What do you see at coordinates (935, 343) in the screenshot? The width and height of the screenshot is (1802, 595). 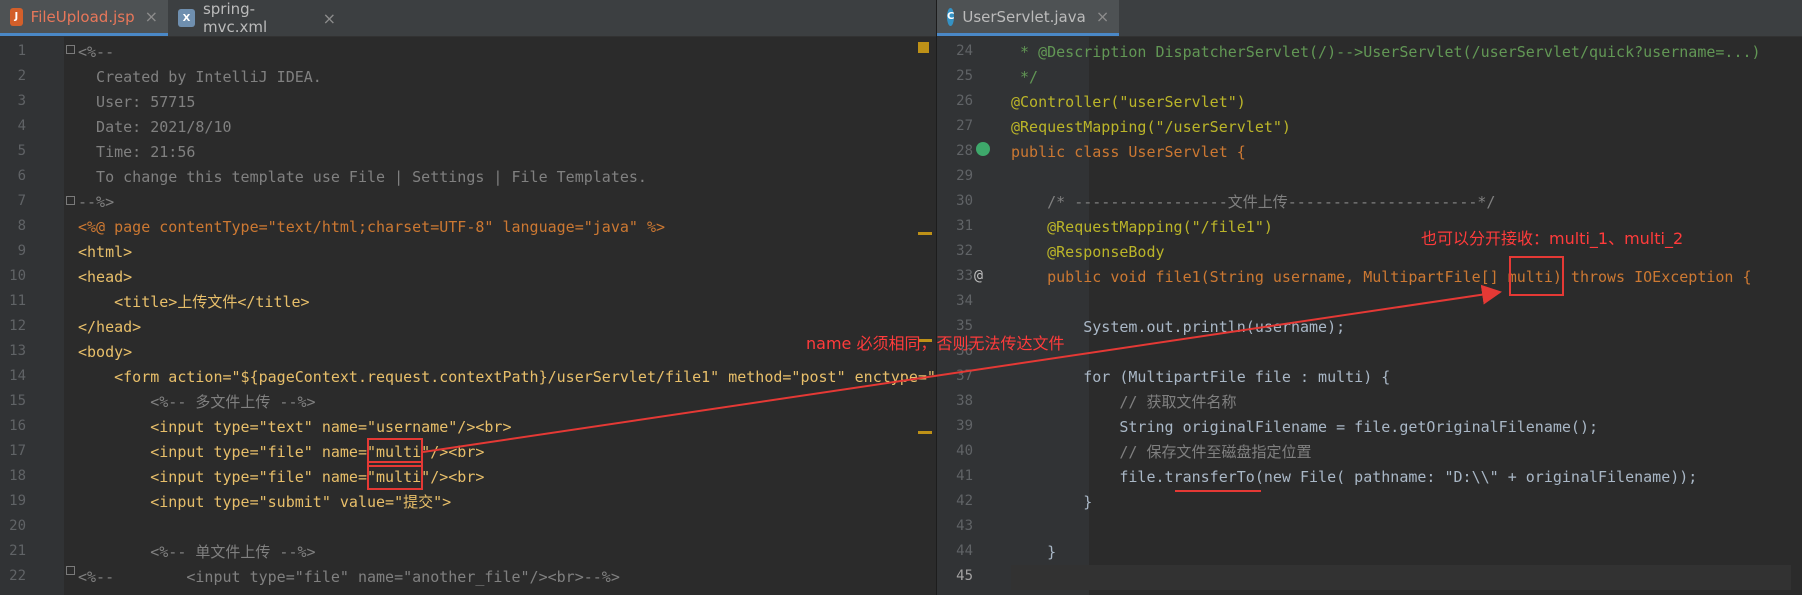 I see `annotation-name-must-match: name 必须相同，否则无法传达文件` at bounding box center [935, 343].